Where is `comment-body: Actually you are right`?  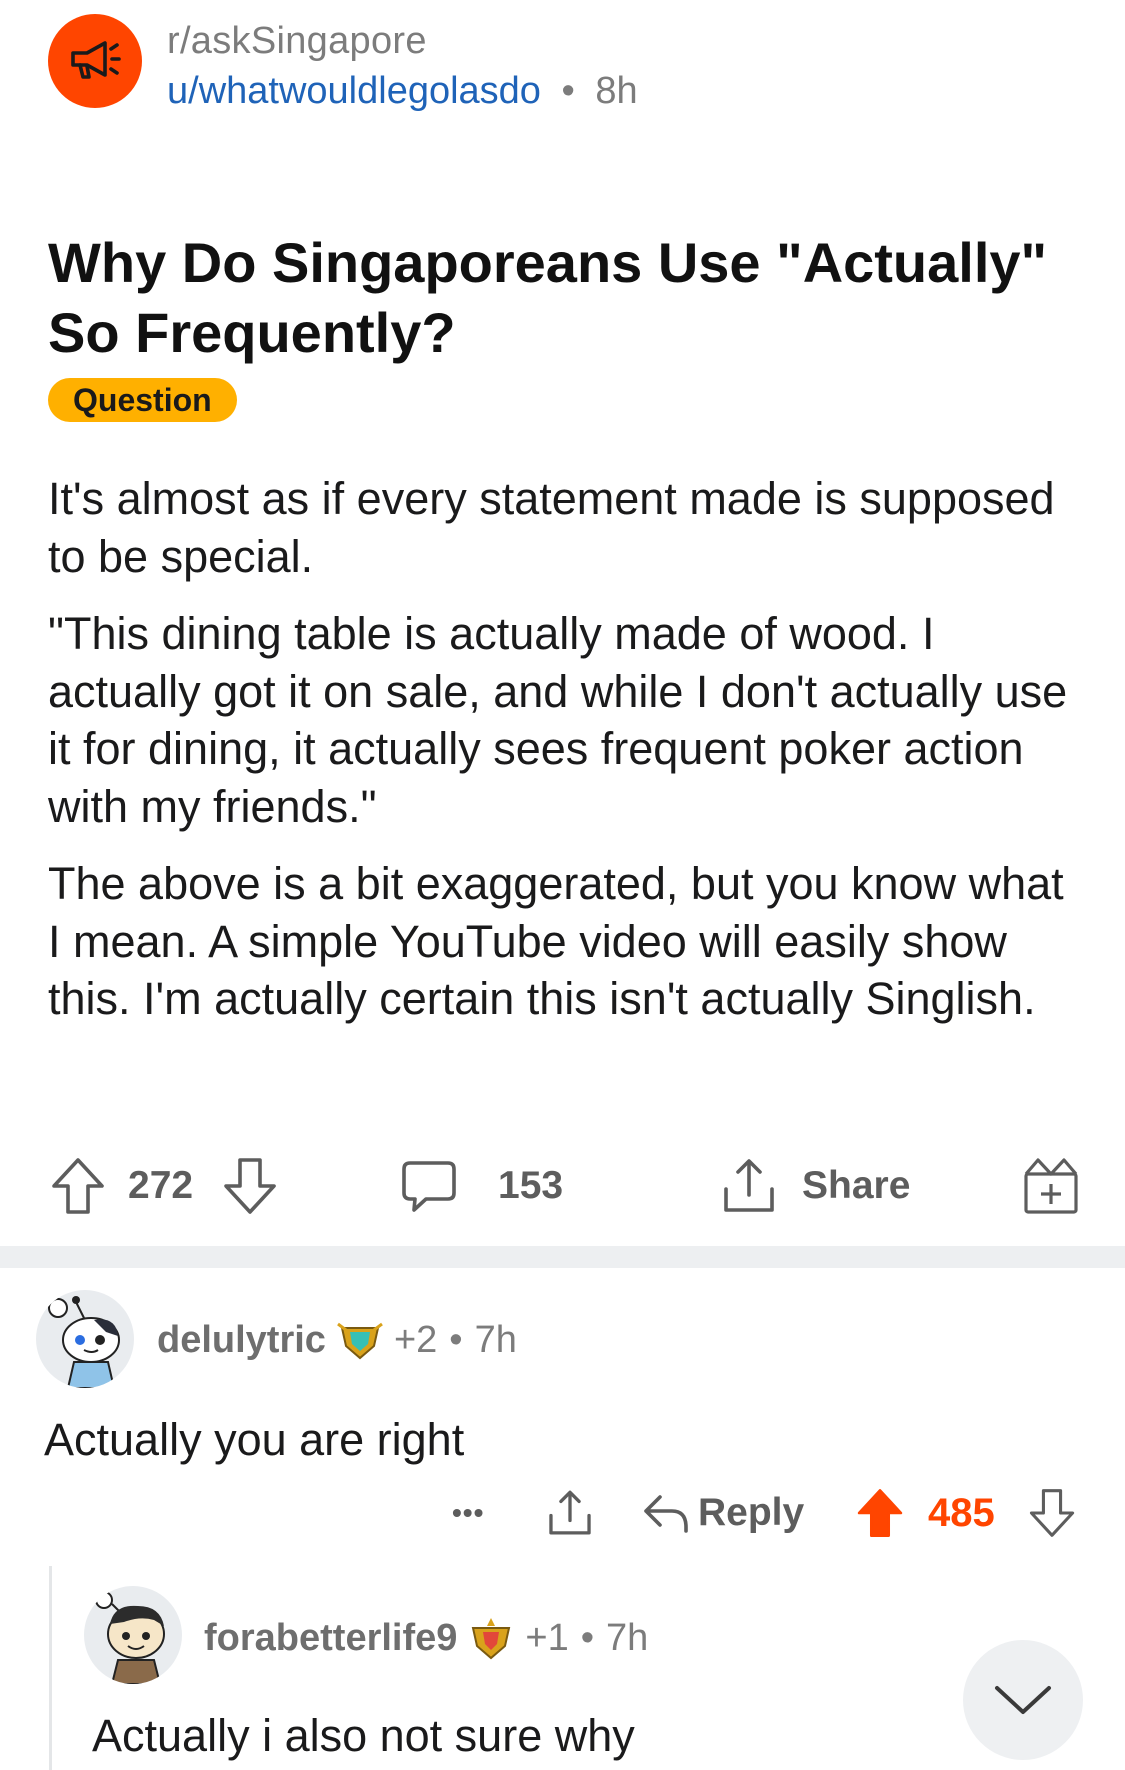
comment-body: Actually you are right is located at coordinates (254, 1439).